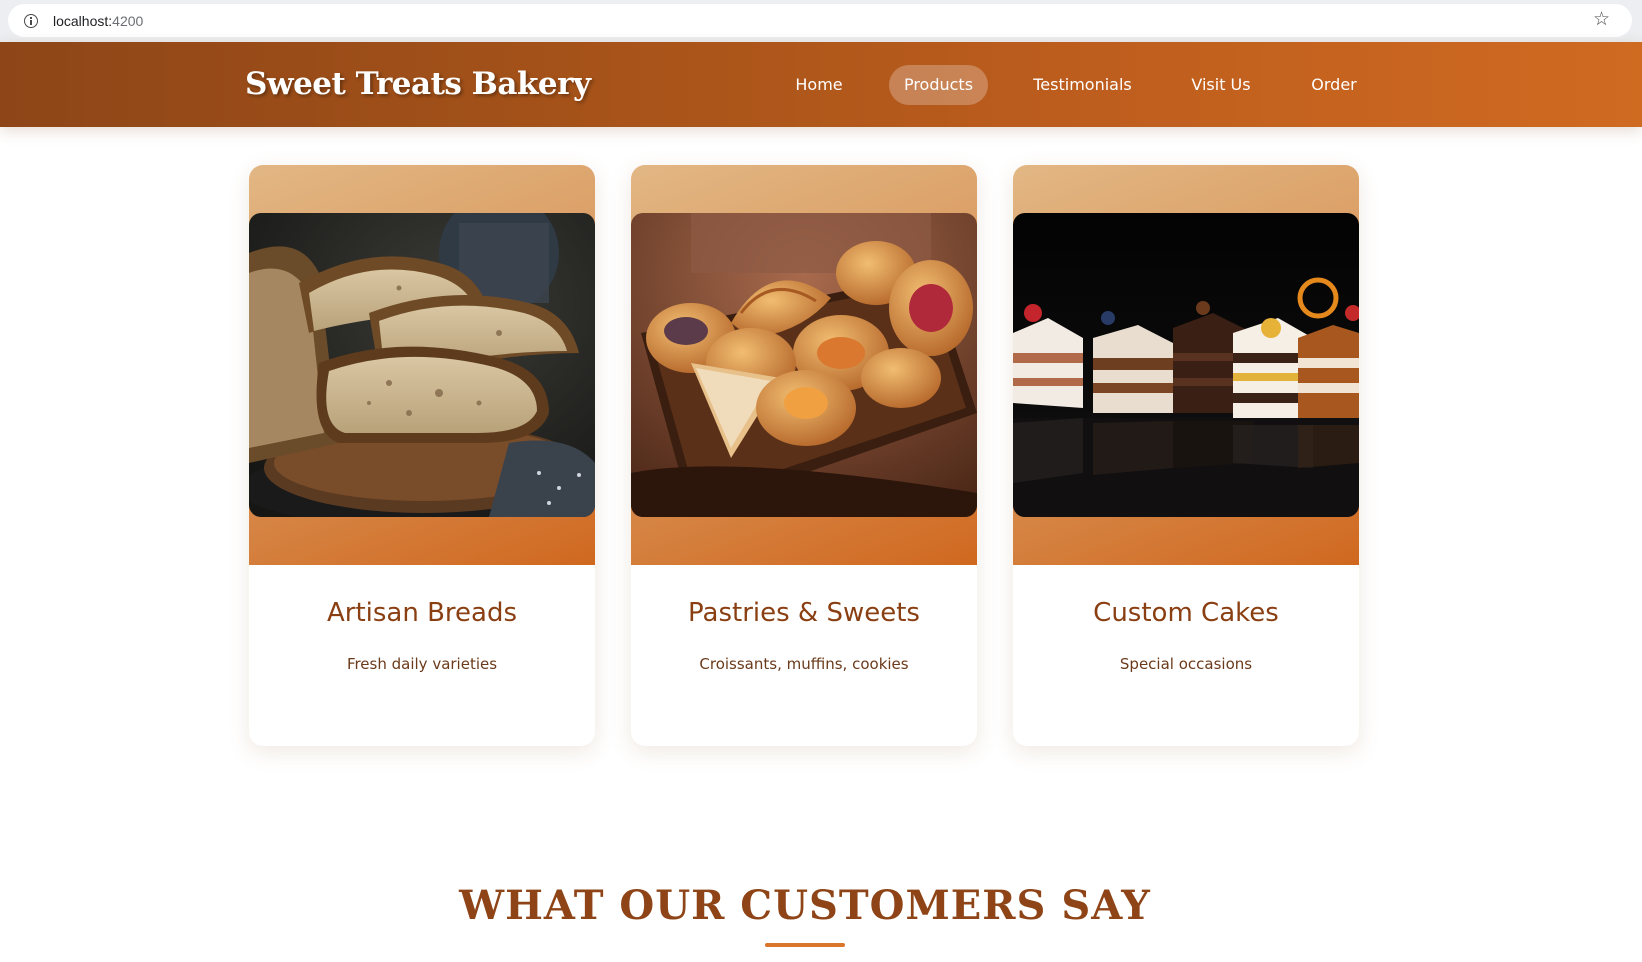  What do you see at coordinates (83, 21) in the screenshot?
I see `url-host: localhost:` at bounding box center [83, 21].